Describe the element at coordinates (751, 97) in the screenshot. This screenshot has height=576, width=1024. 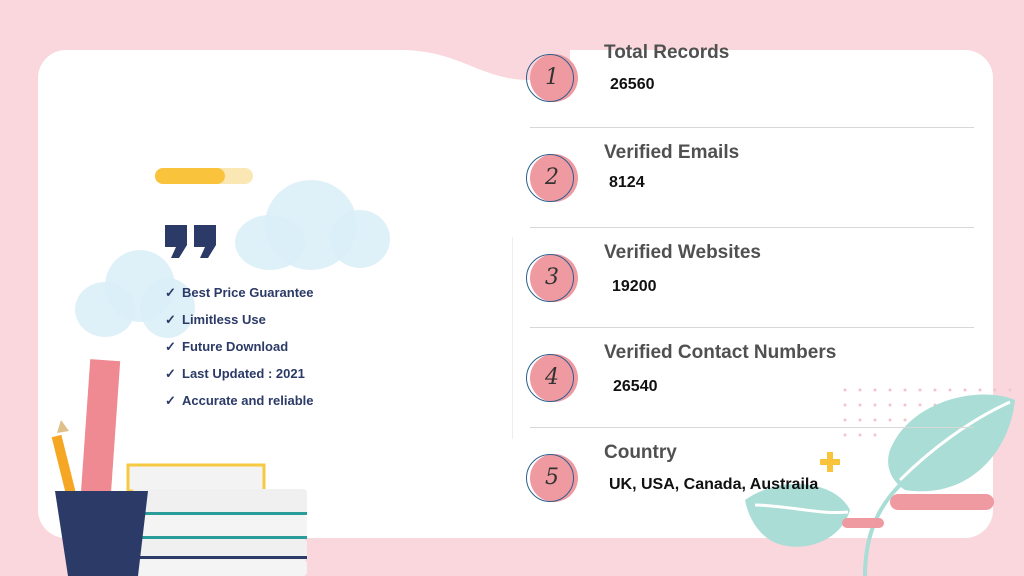
I see `stat-item-total-records: 1 Total Records 26560` at that location.